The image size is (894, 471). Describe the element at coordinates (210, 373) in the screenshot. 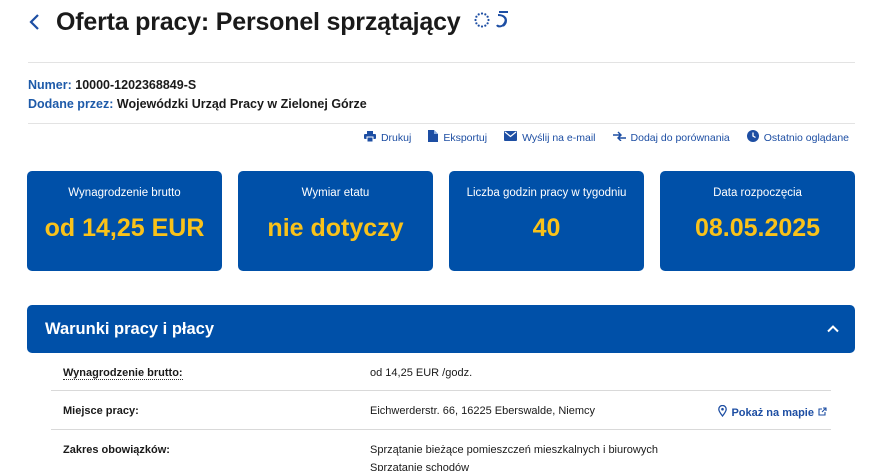

I see `row-key: Wynagrodzenie brutto:` at that location.